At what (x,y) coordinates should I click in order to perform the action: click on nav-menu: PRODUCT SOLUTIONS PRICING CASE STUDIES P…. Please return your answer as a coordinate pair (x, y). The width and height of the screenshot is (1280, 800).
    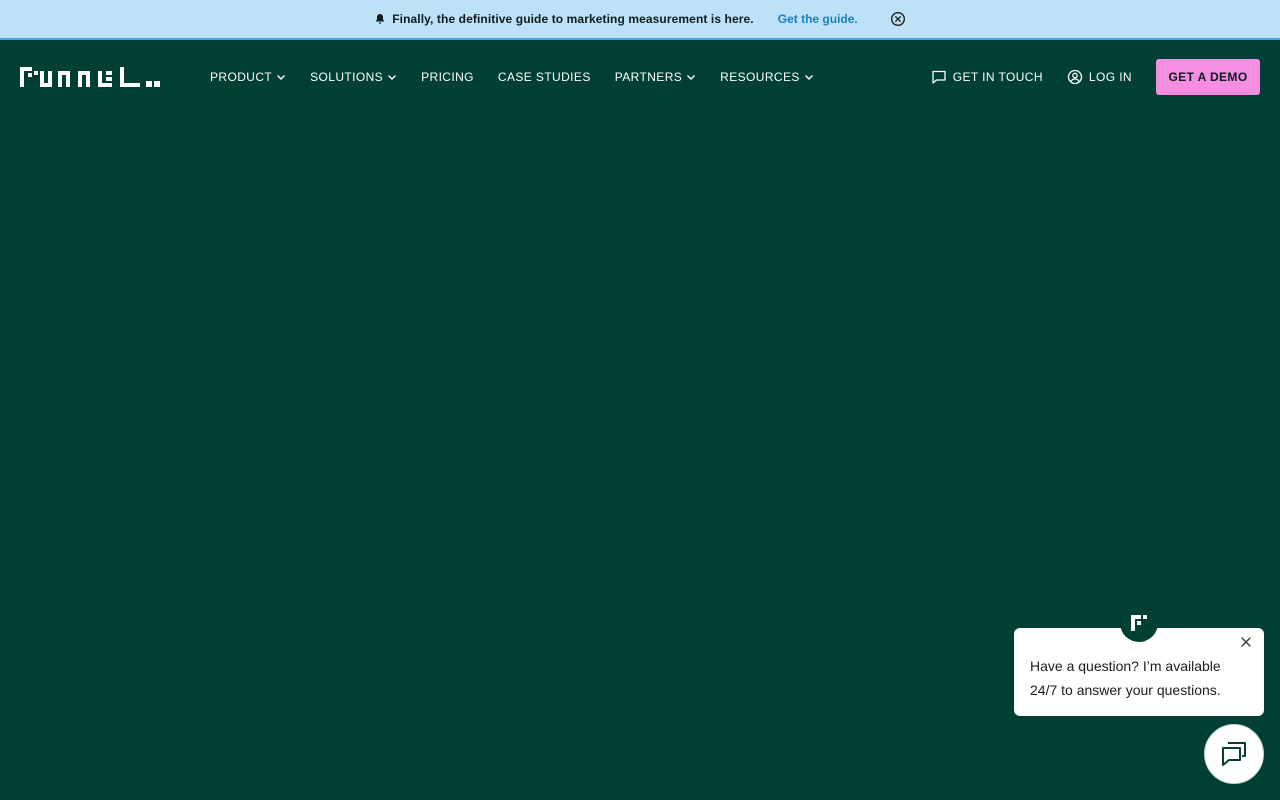
    Looking at the image, I should click on (524, 77).